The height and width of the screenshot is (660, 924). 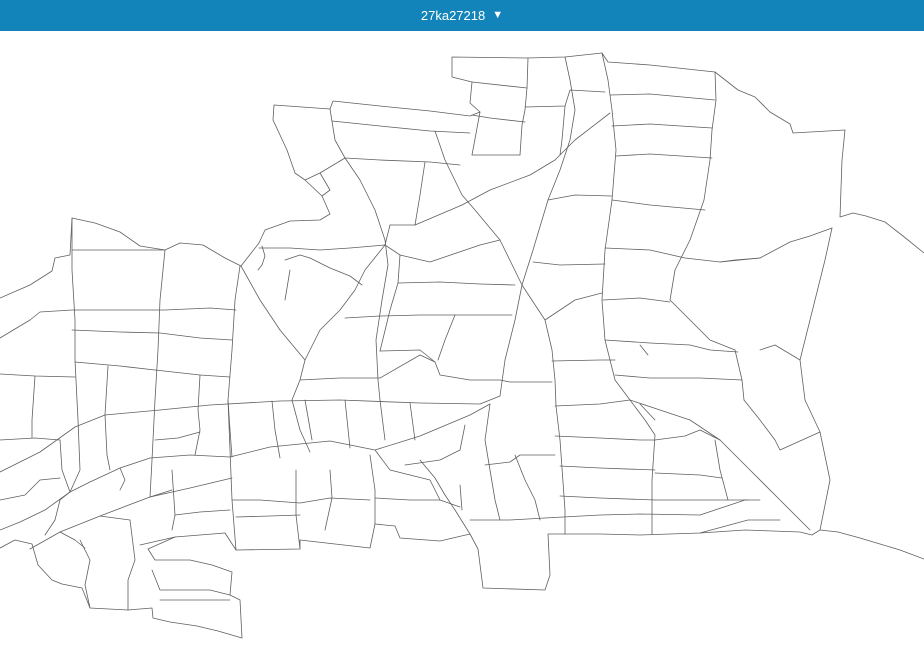 I want to click on map-selector-dropdown: 27ka27218 ▼, so click(x=462, y=15).